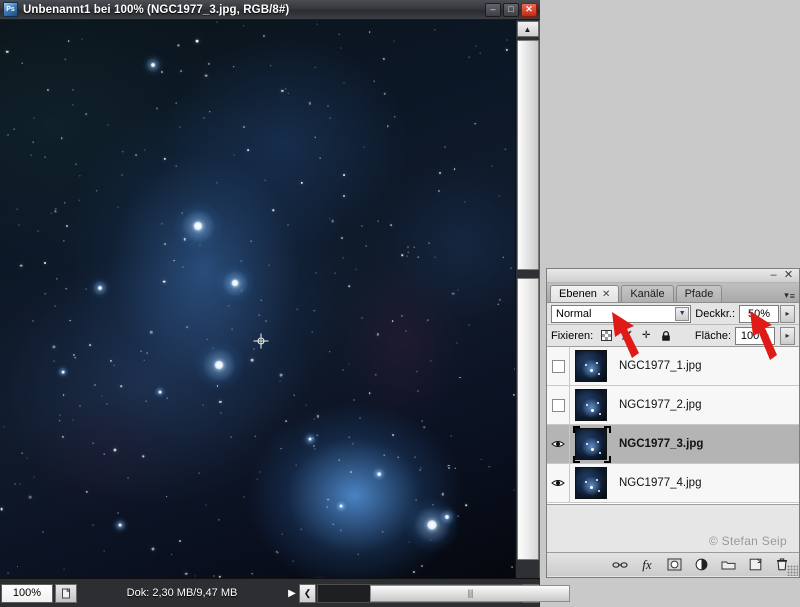  I want to click on blend-mode-dropdown: Normal ▼, so click(621, 313).